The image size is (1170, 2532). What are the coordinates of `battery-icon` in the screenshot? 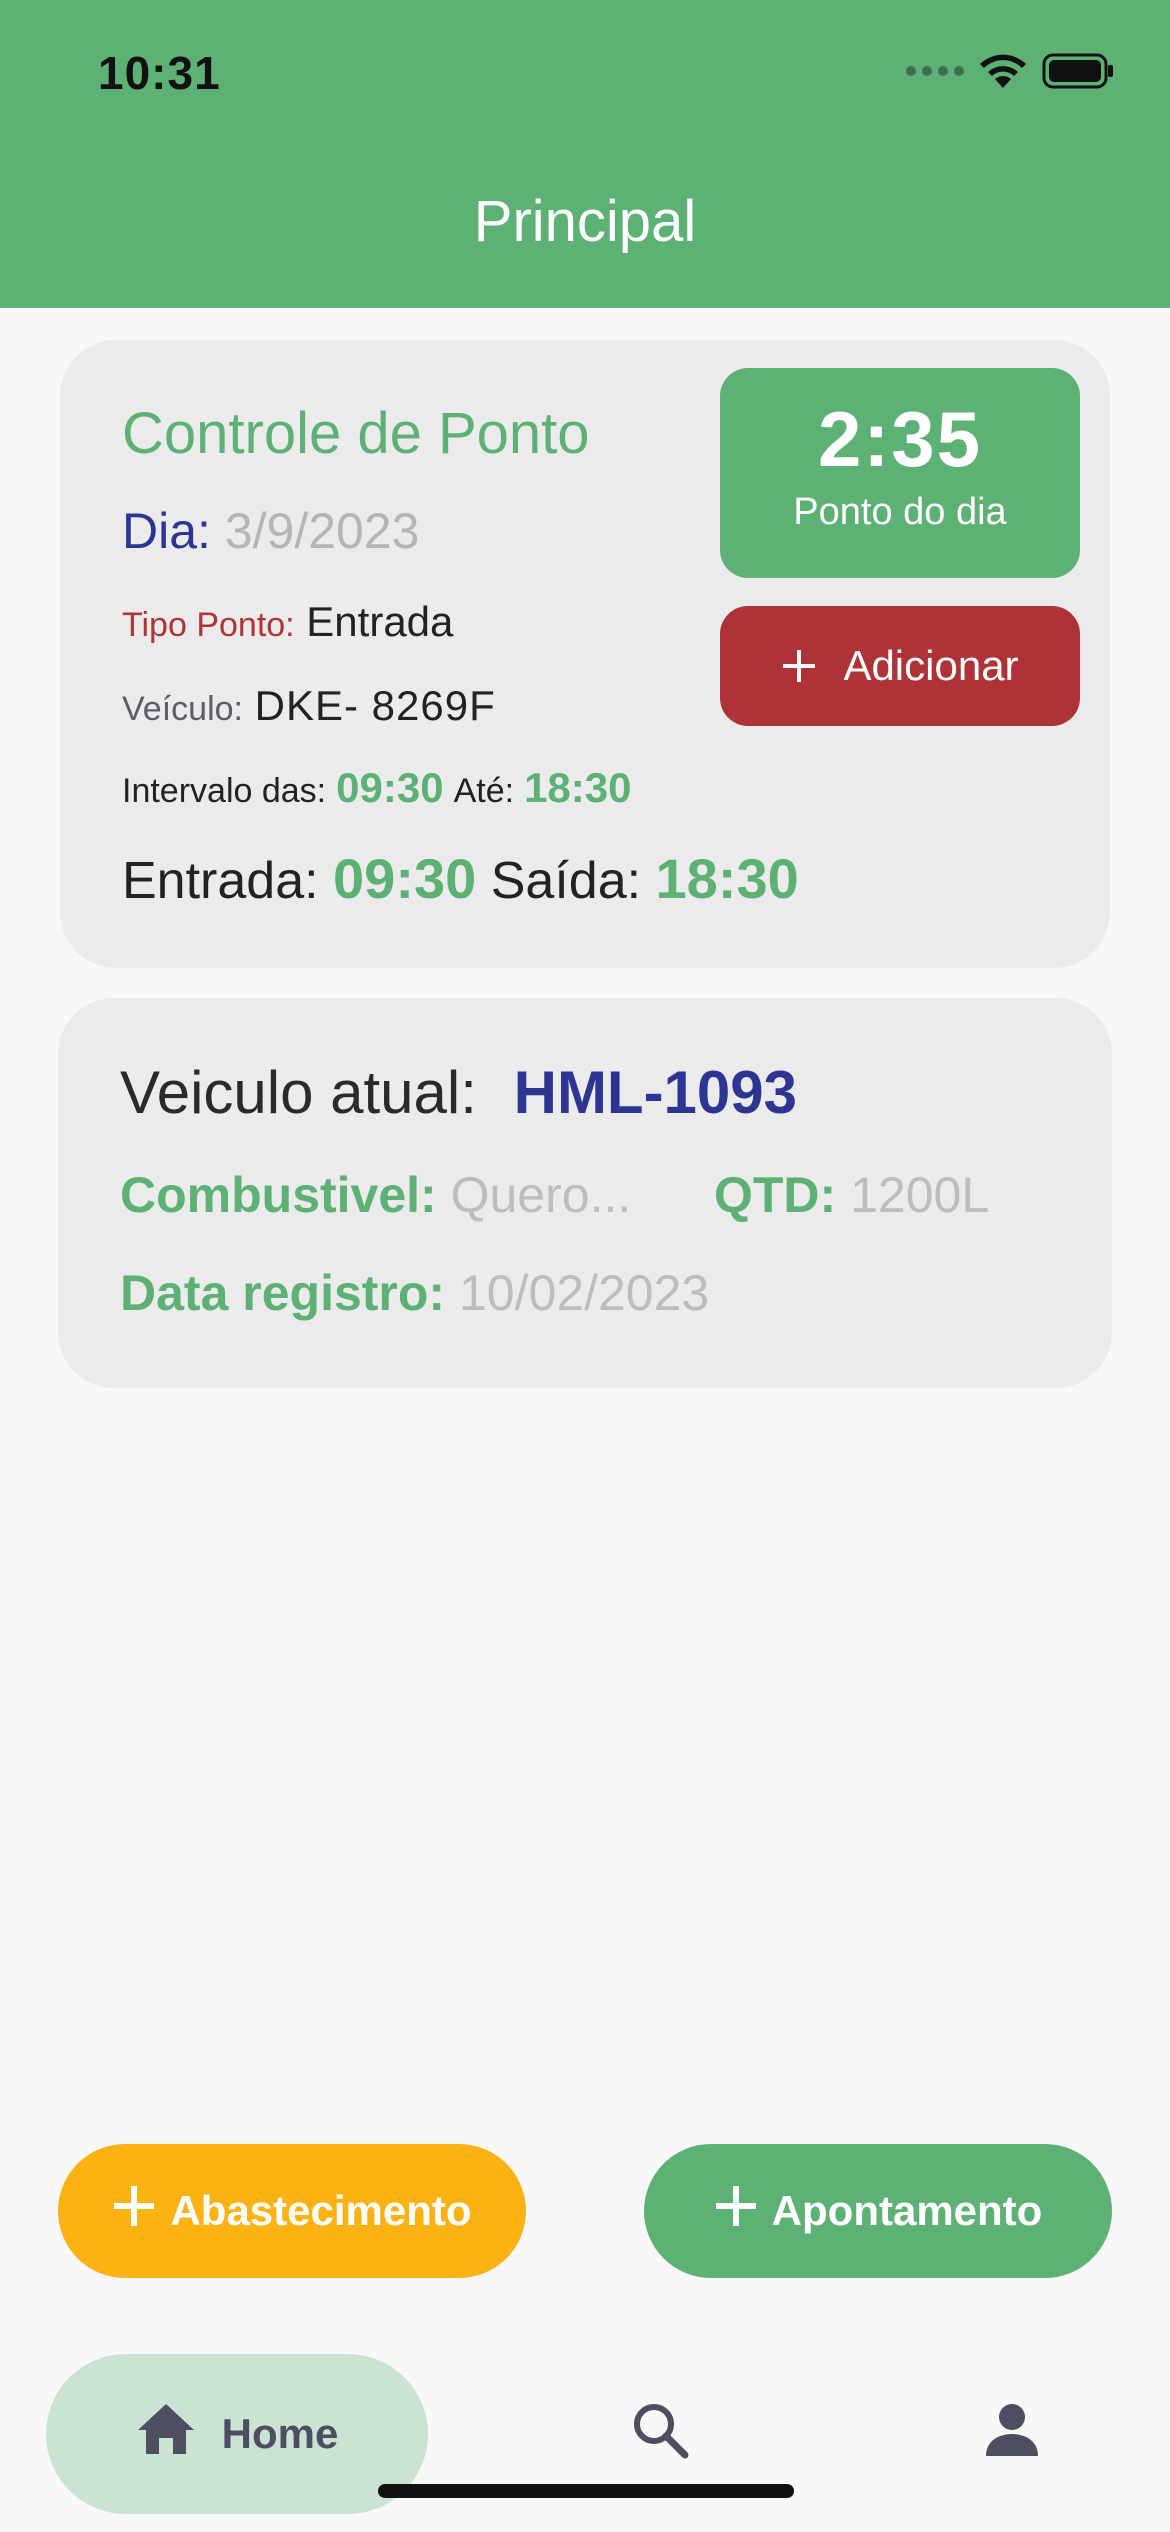 It's located at (1078, 71).